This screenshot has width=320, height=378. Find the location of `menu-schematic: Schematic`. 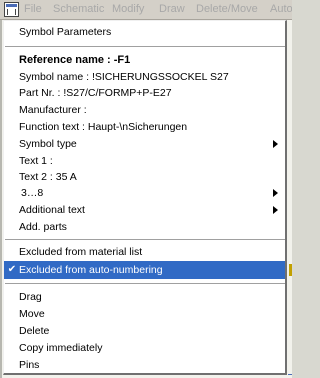

menu-schematic: Schematic is located at coordinates (78, 9).